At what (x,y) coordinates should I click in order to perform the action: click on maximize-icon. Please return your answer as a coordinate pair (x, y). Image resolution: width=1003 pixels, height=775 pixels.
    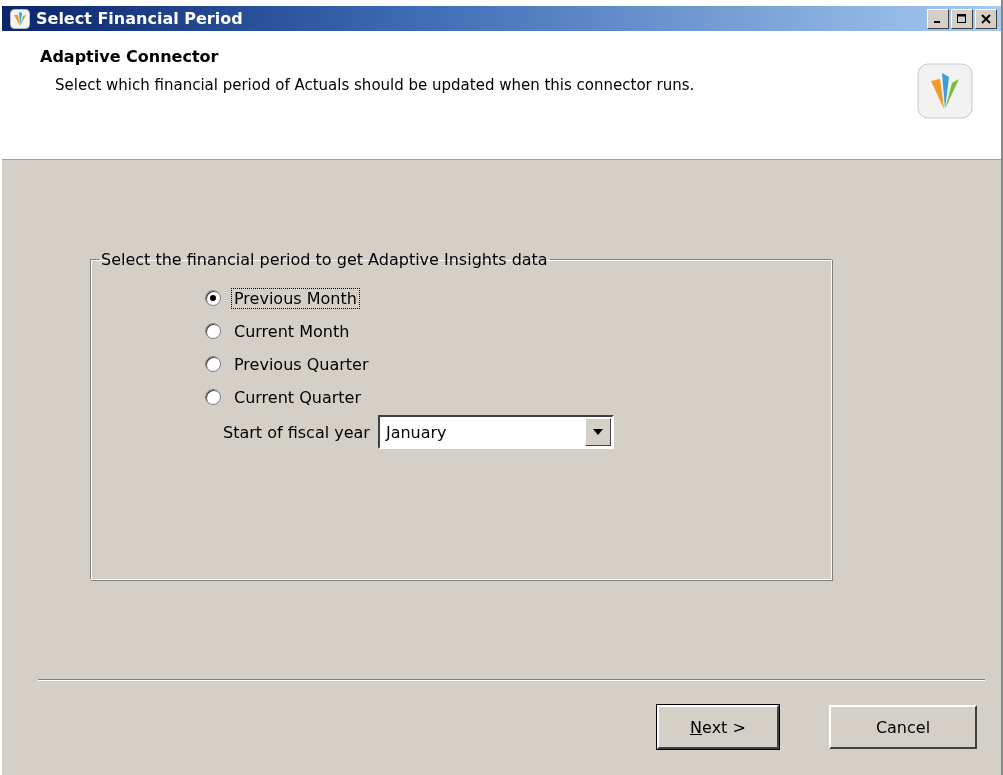
    Looking at the image, I should click on (962, 18).